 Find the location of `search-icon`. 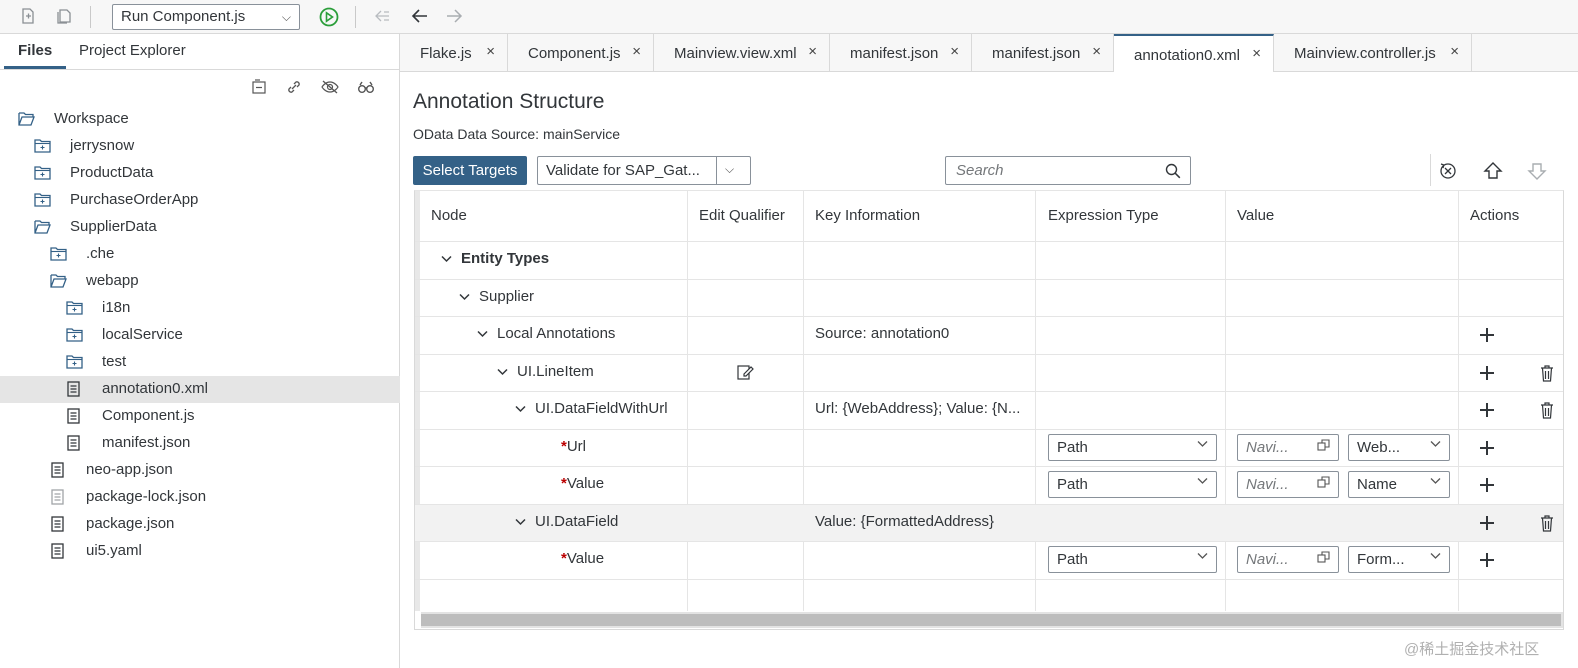

search-icon is located at coordinates (1173, 172).